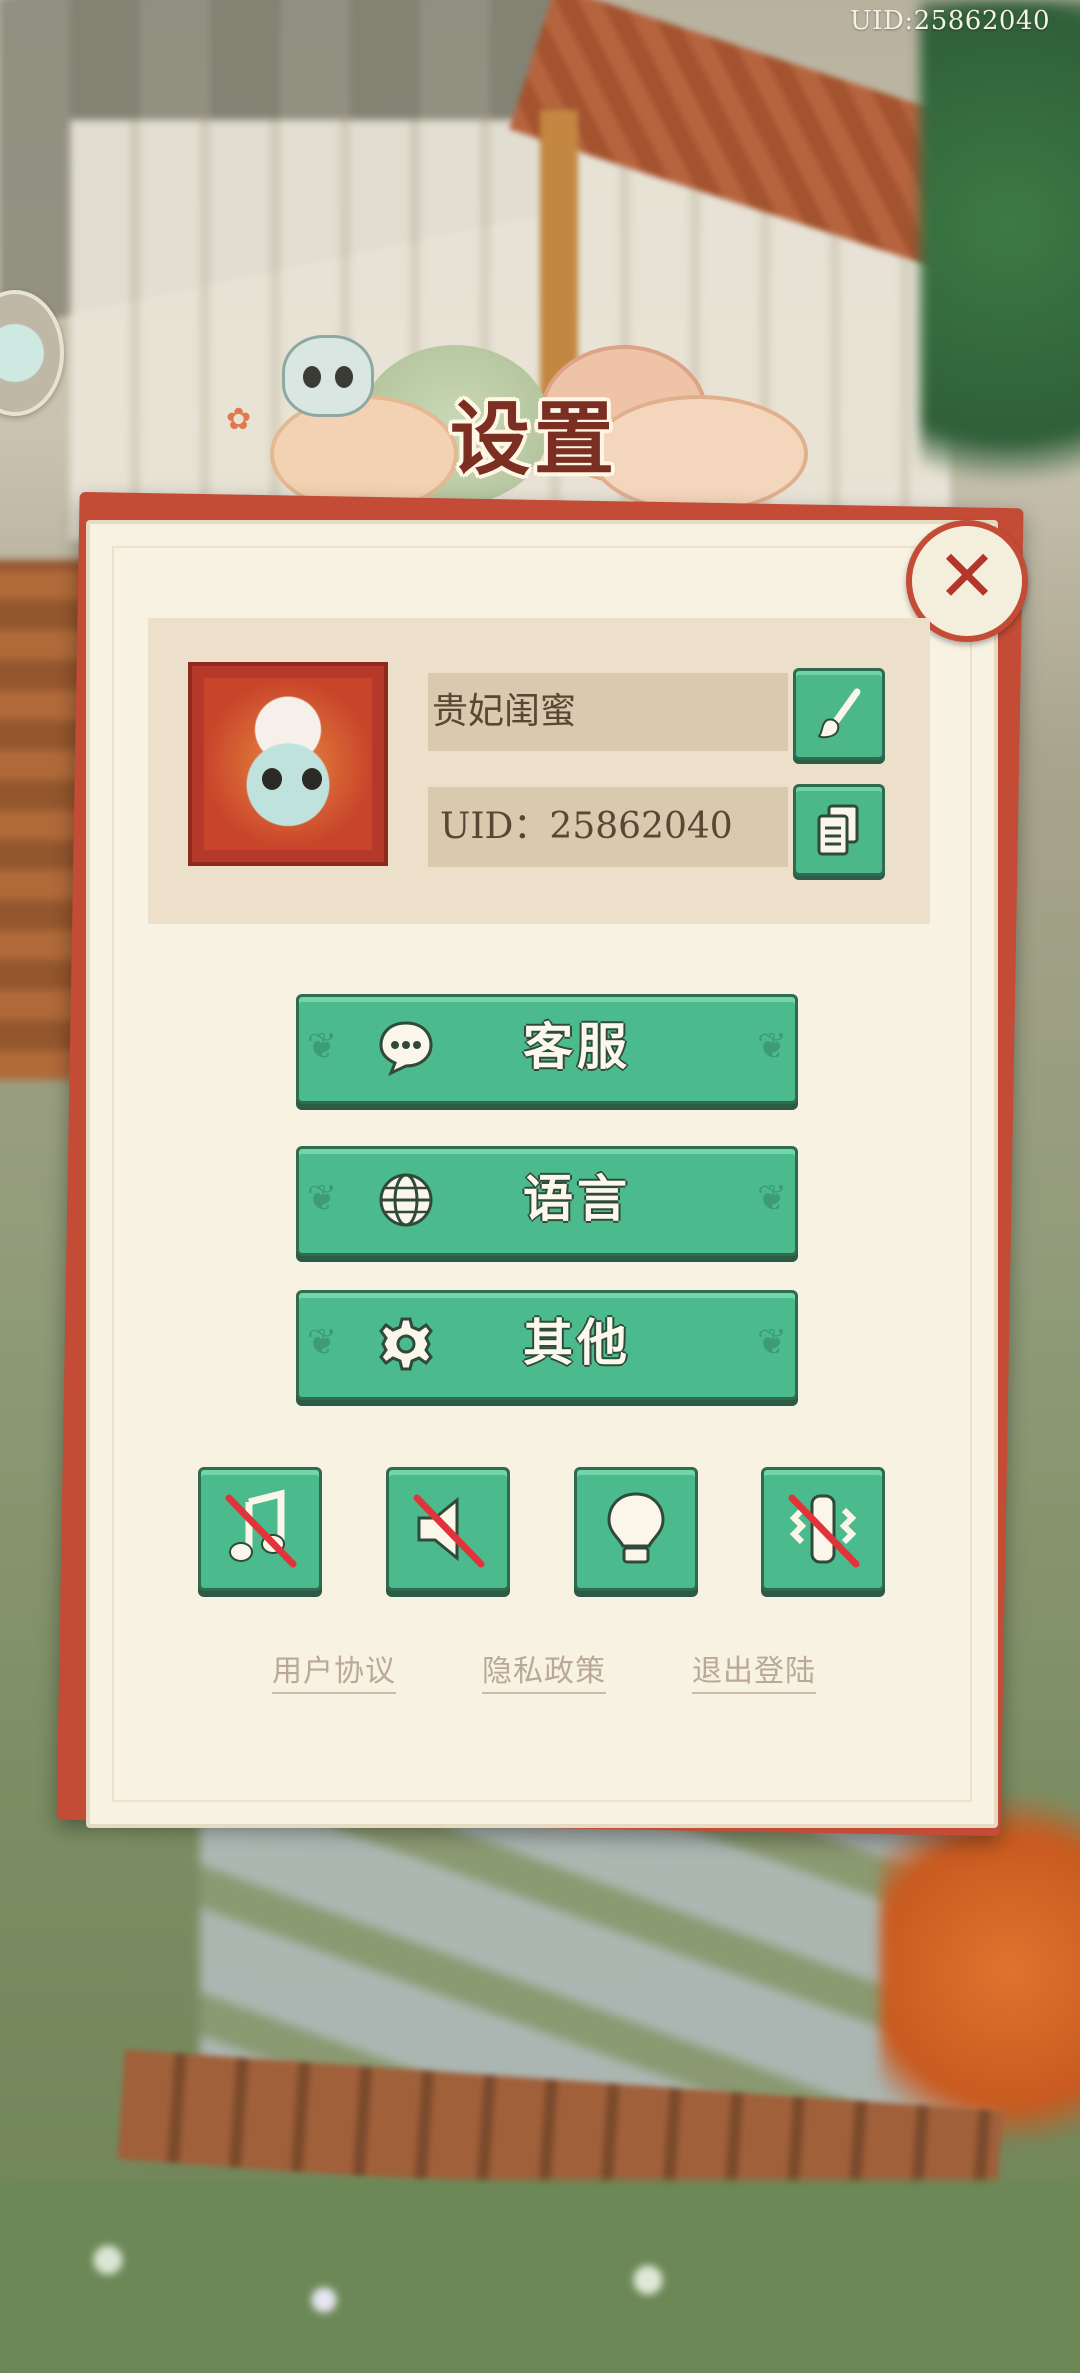  Describe the element at coordinates (699, 454) in the screenshot. I see `cloud-decoration` at that location.